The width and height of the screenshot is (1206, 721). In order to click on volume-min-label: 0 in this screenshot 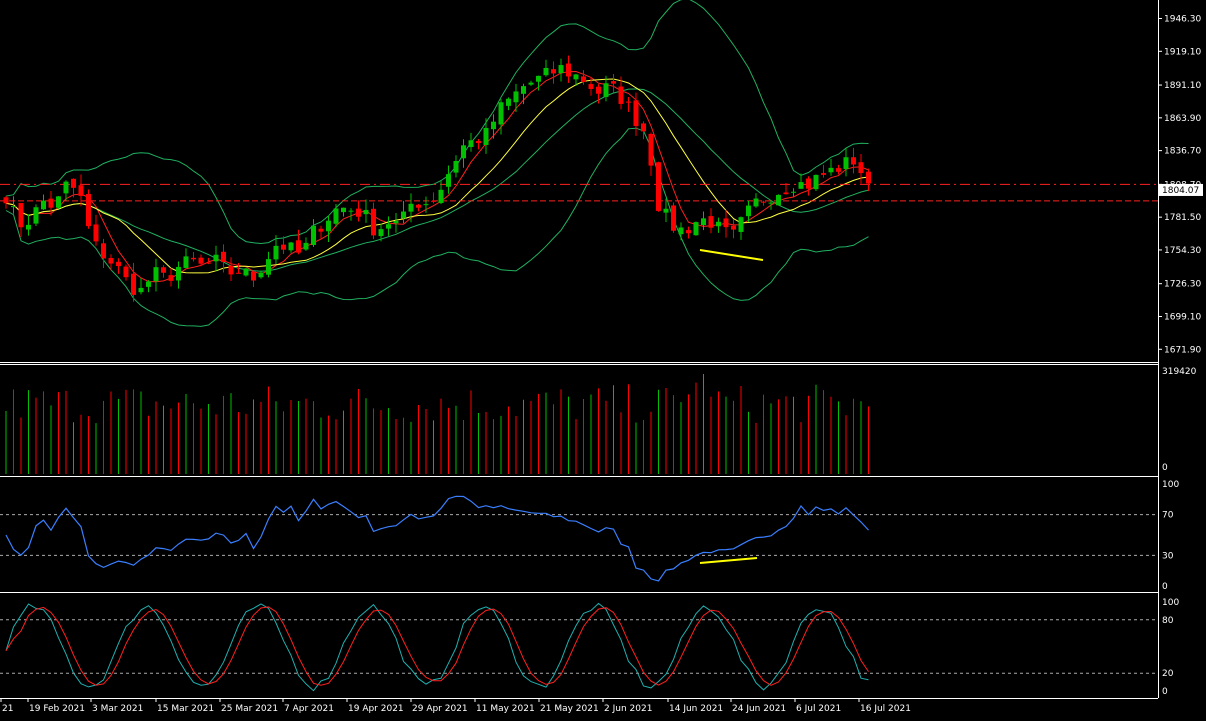, I will do `click(1165, 468)`.